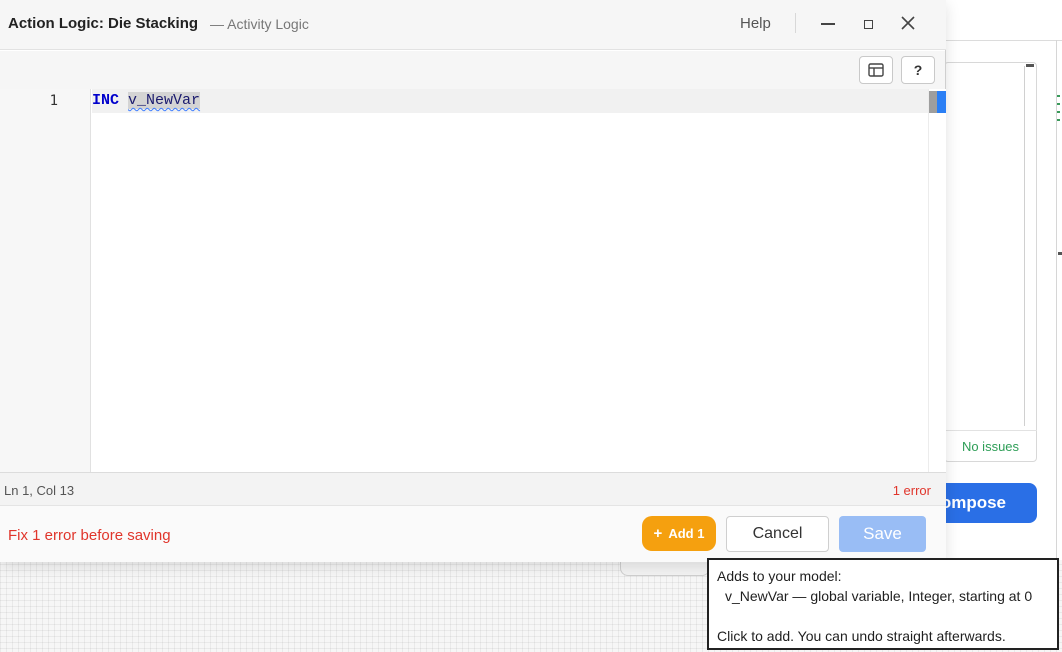  What do you see at coordinates (89, 535) in the screenshot?
I see `validation-message: Fix 1 error before saving` at bounding box center [89, 535].